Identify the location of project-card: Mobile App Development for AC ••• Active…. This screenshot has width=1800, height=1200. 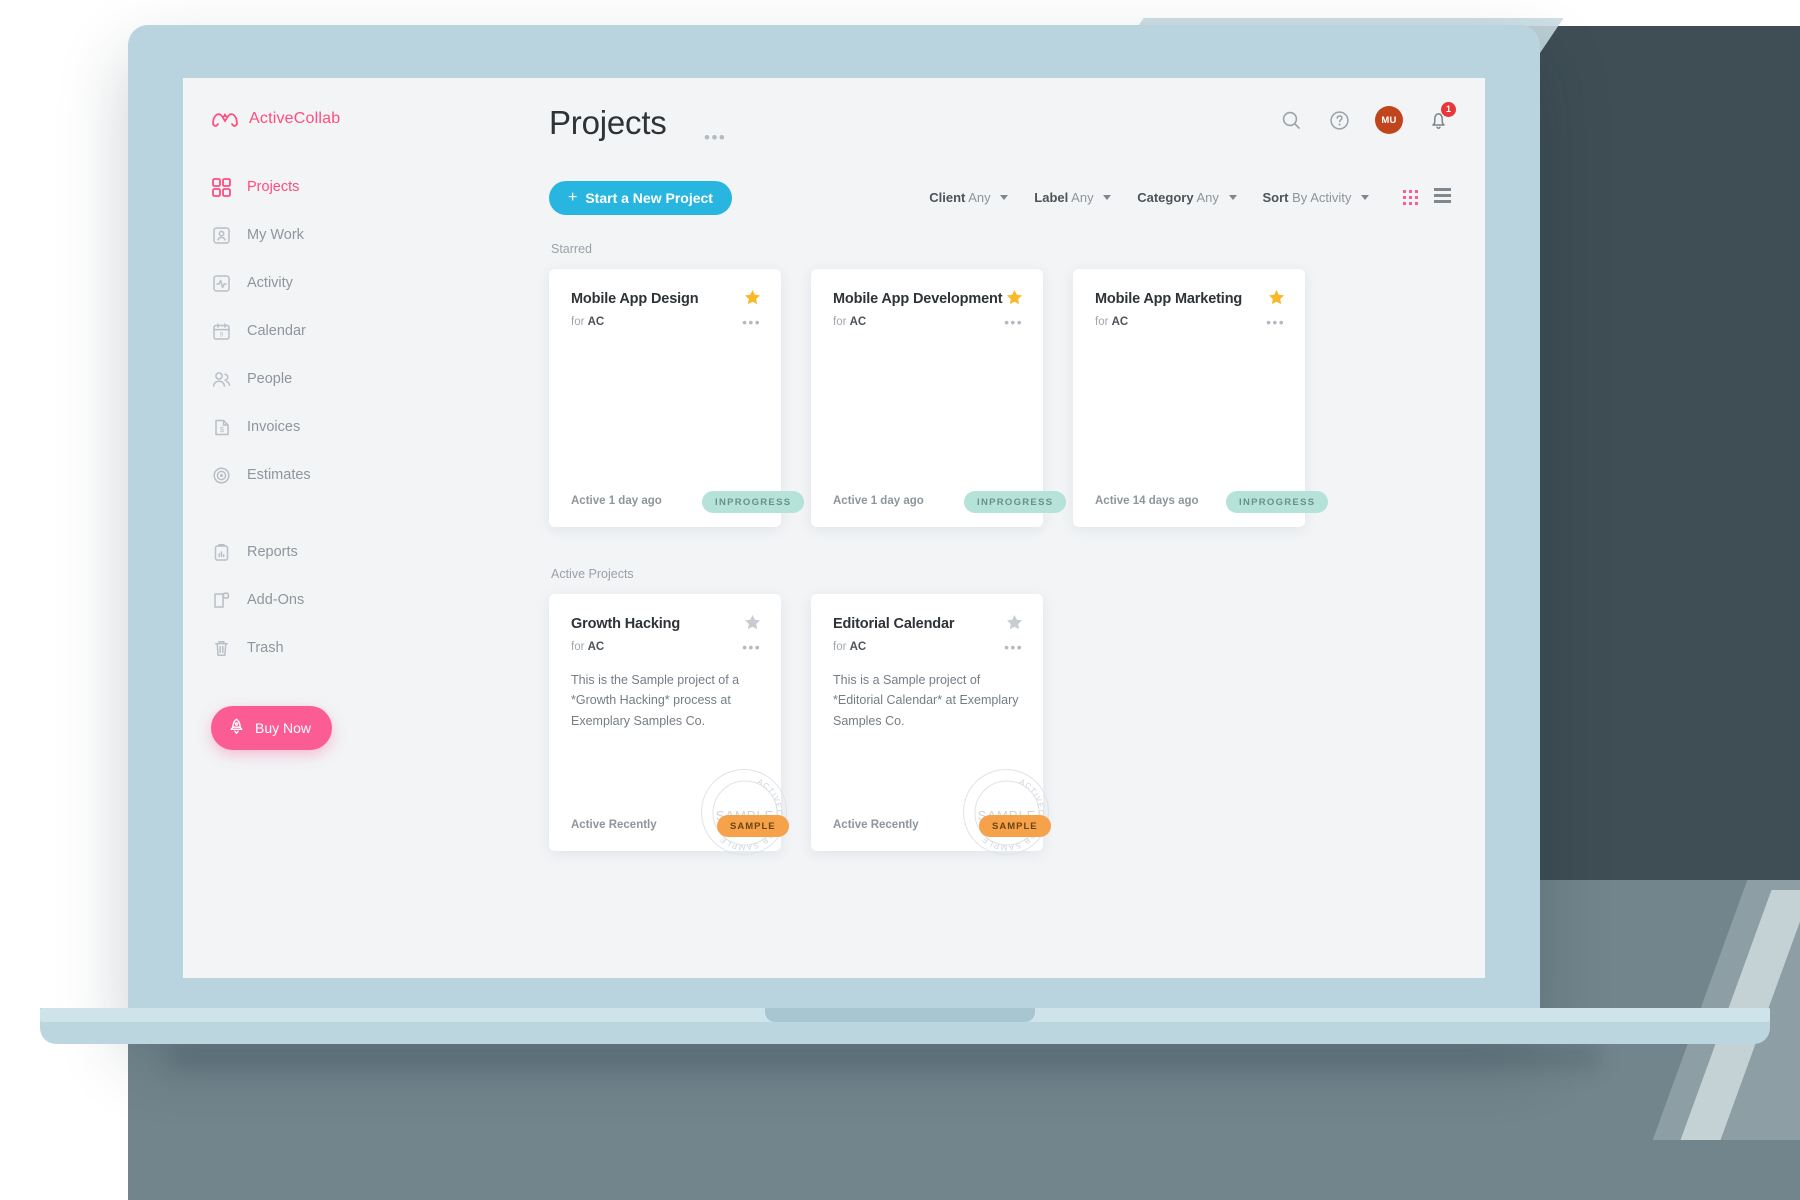
(939, 398).